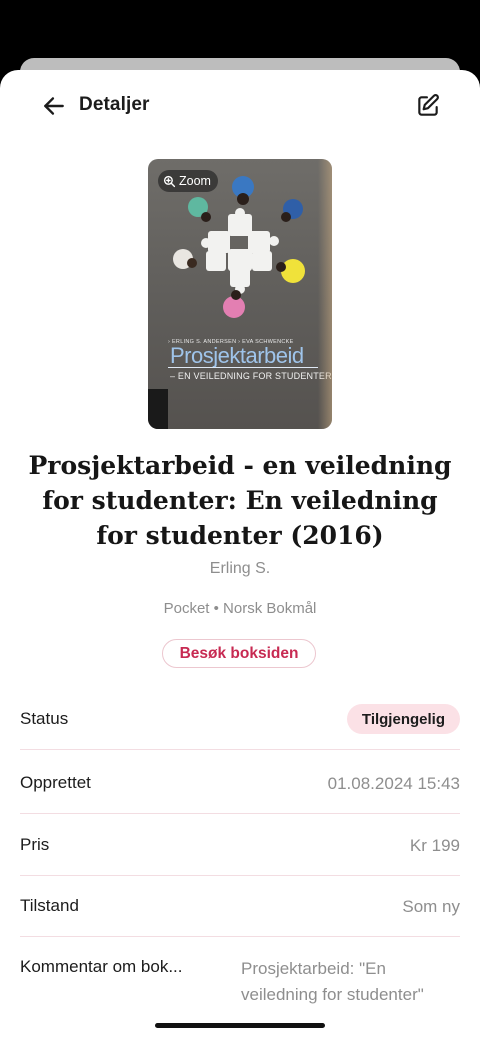 The image size is (480, 1039). I want to click on scroll-fade, so click(240, 1019).